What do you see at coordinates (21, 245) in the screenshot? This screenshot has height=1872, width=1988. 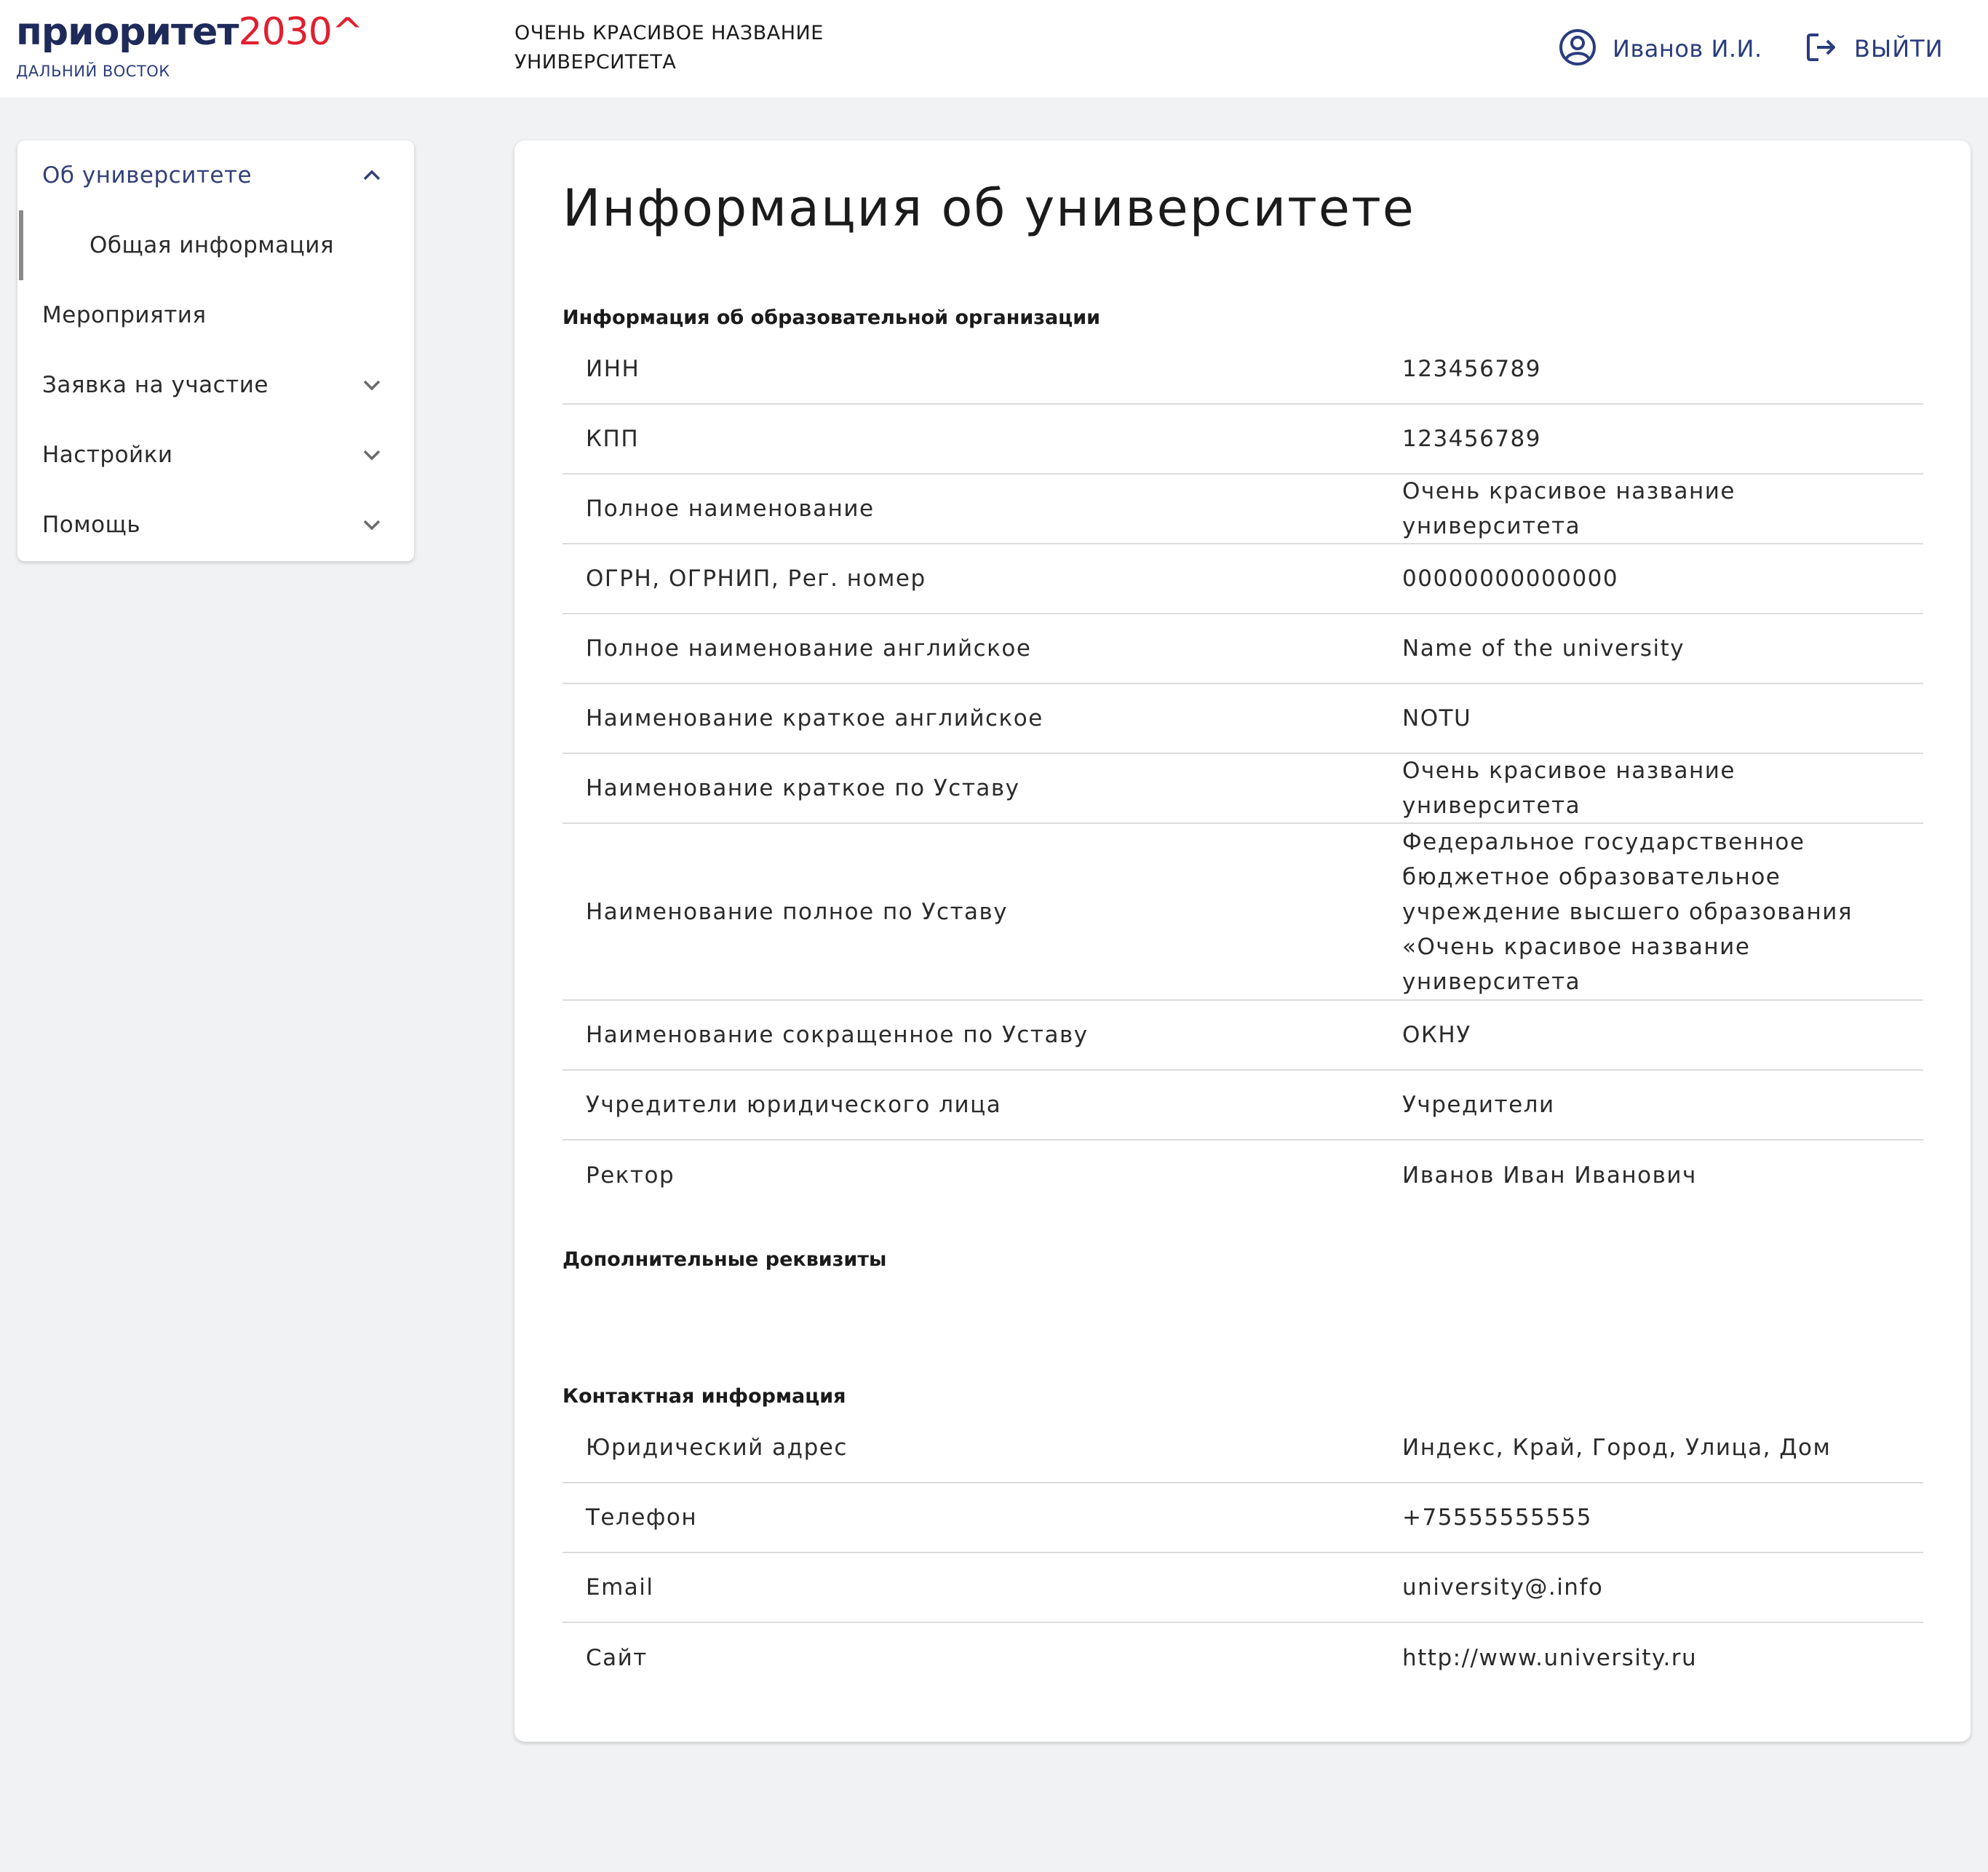 I see `active-indicator` at bounding box center [21, 245].